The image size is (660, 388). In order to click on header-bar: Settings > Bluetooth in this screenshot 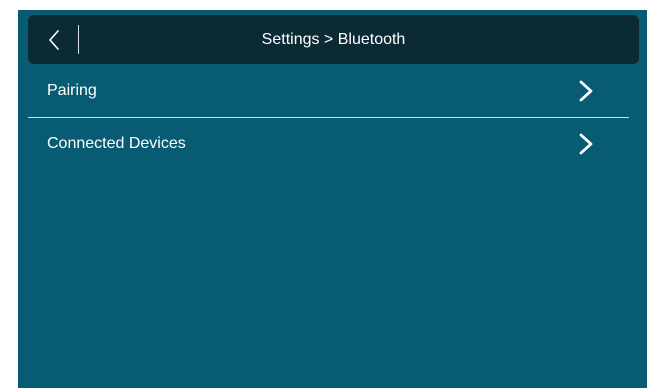, I will do `click(333, 39)`.